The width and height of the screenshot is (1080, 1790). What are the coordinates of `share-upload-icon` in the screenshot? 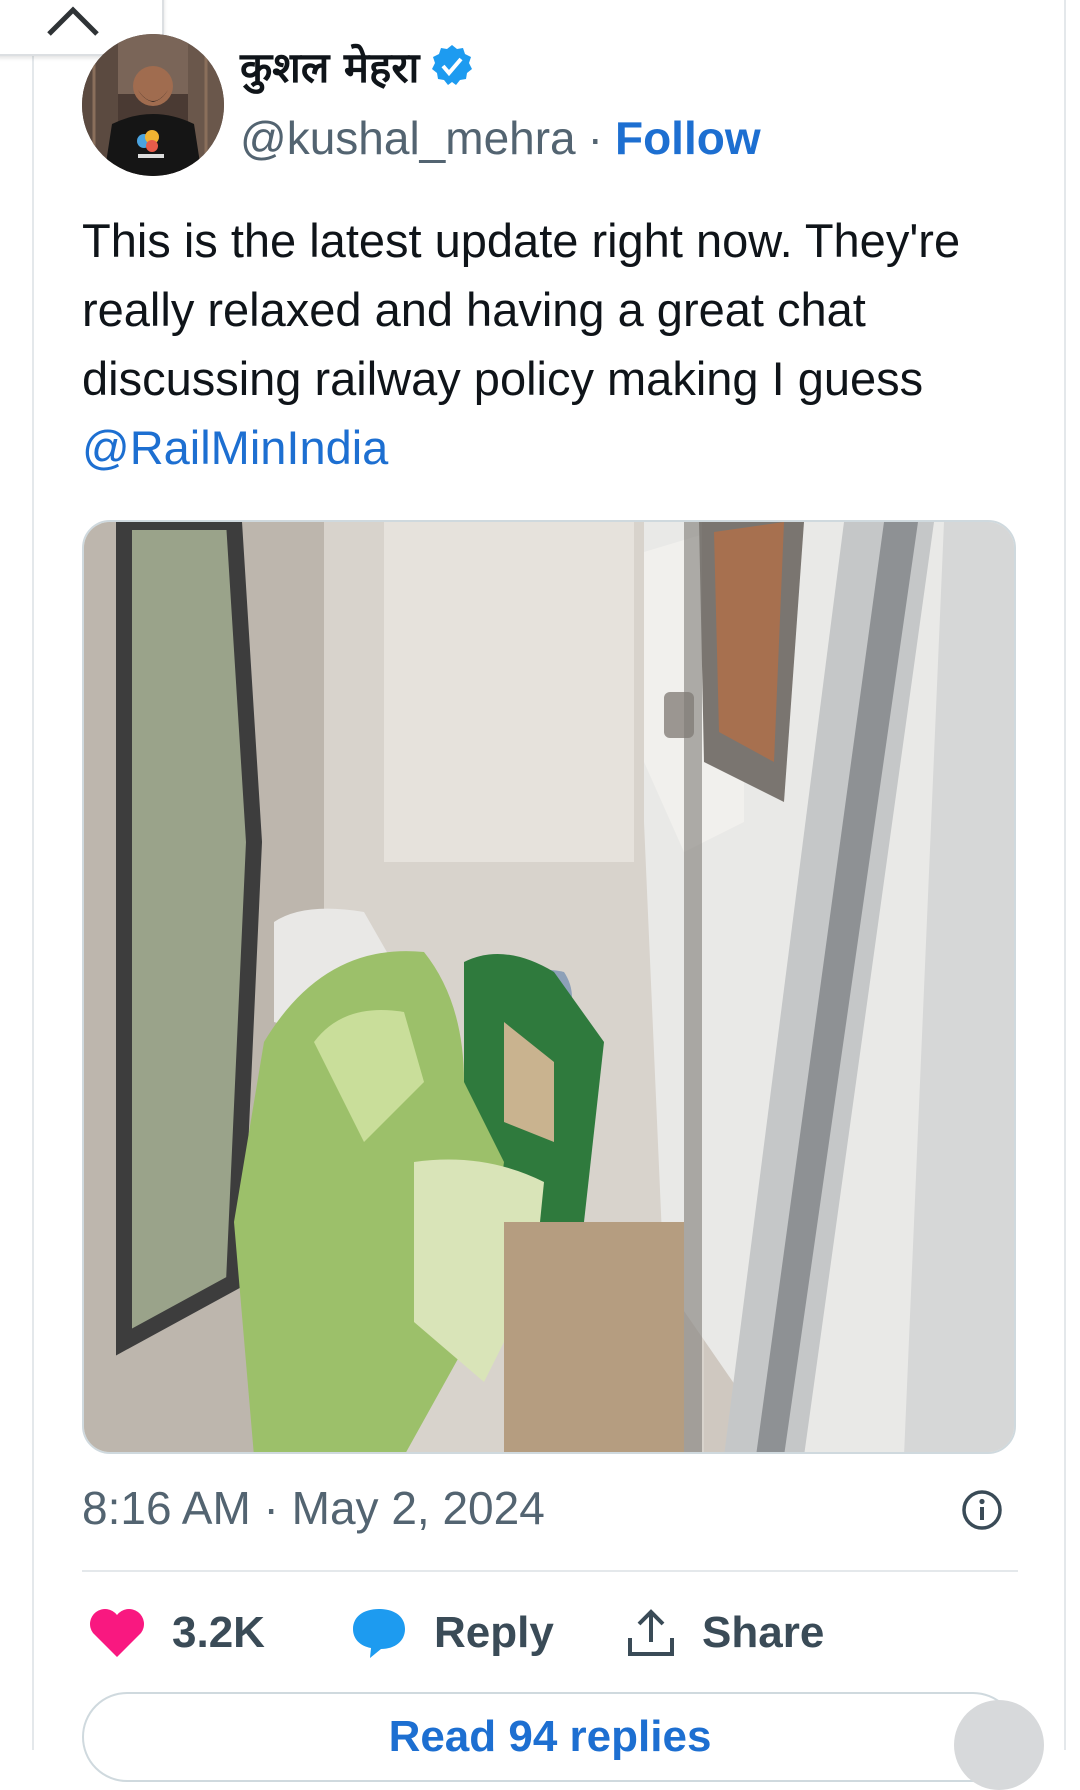 It's located at (651, 1632).